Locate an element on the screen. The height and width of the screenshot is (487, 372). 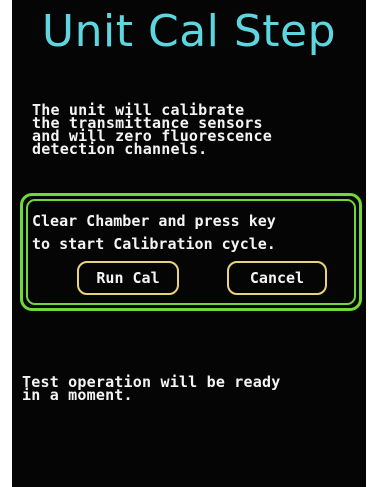
prompt-line: Clear Chamber and press key is located at coordinates (154, 221).